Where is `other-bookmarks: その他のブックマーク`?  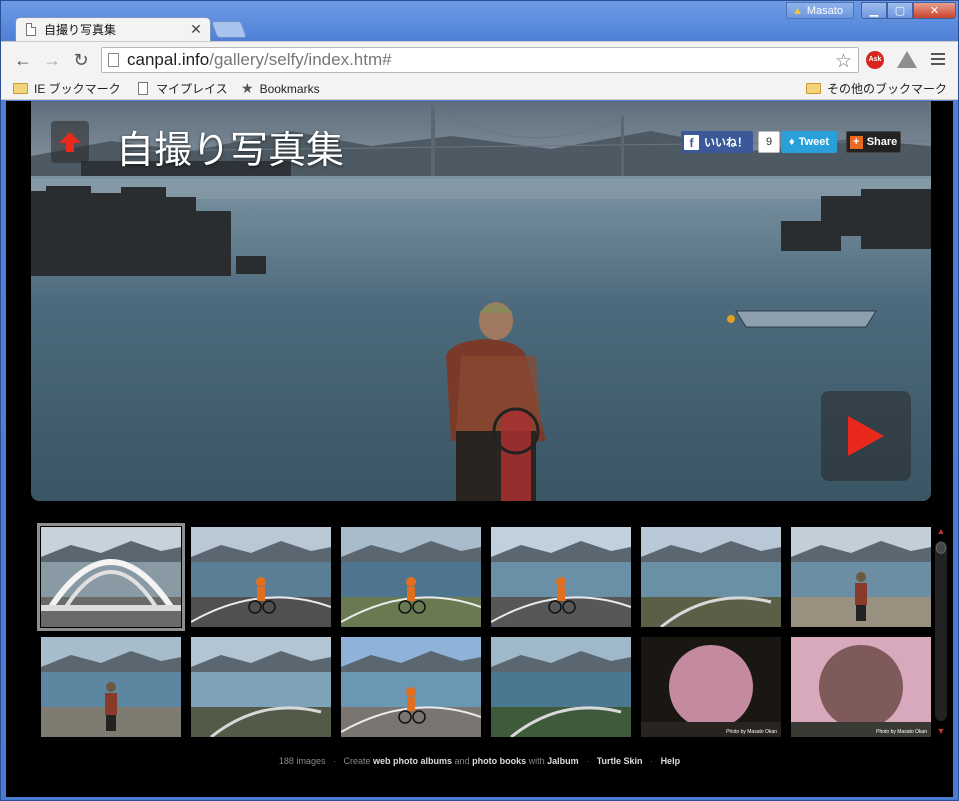
other-bookmarks: その他のブックマーク is located at coordinates (876, 88).